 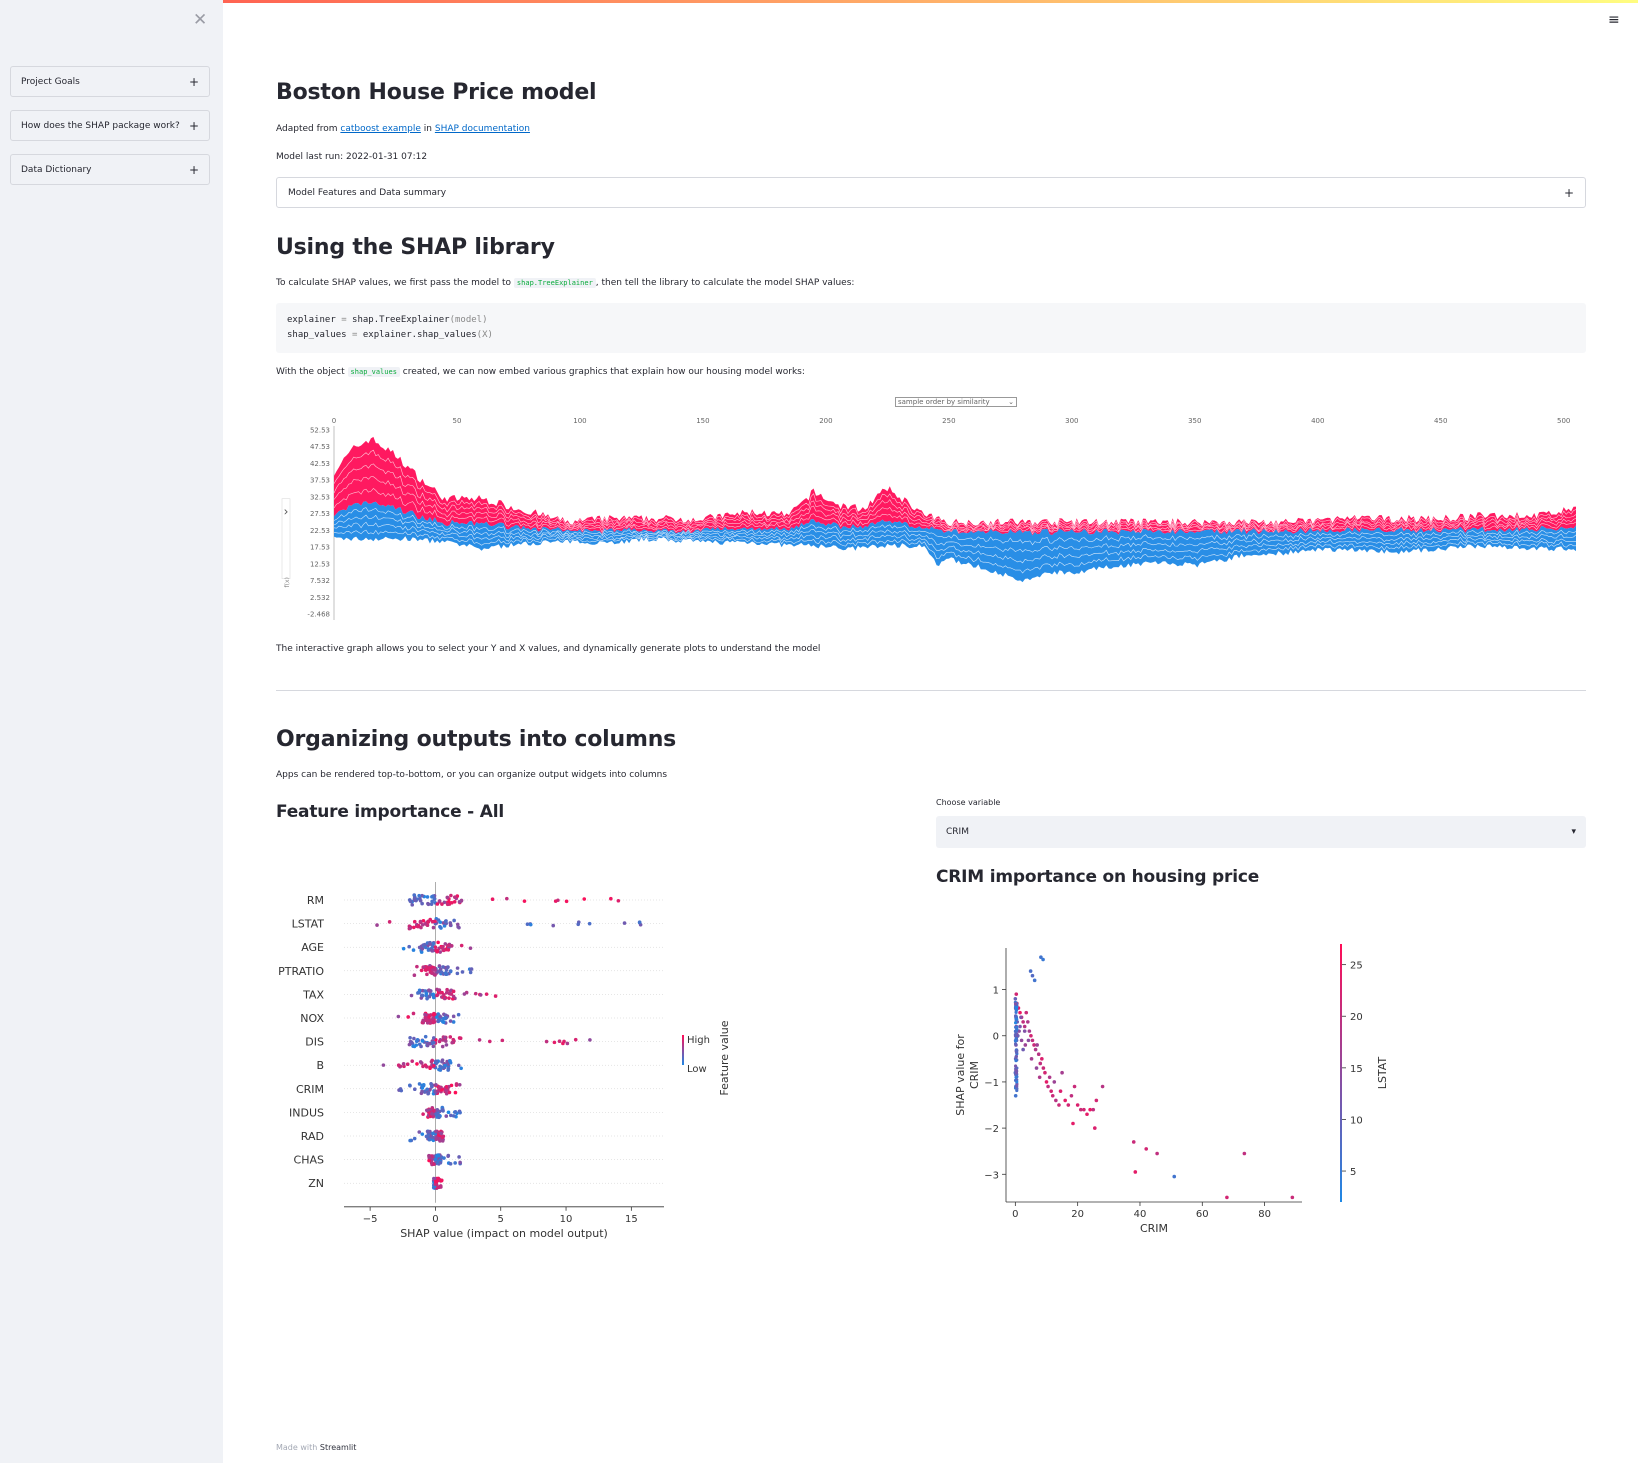 I want to click on sidebar-expander-project-goals: Project Goals +, so click(x=110, y=81).